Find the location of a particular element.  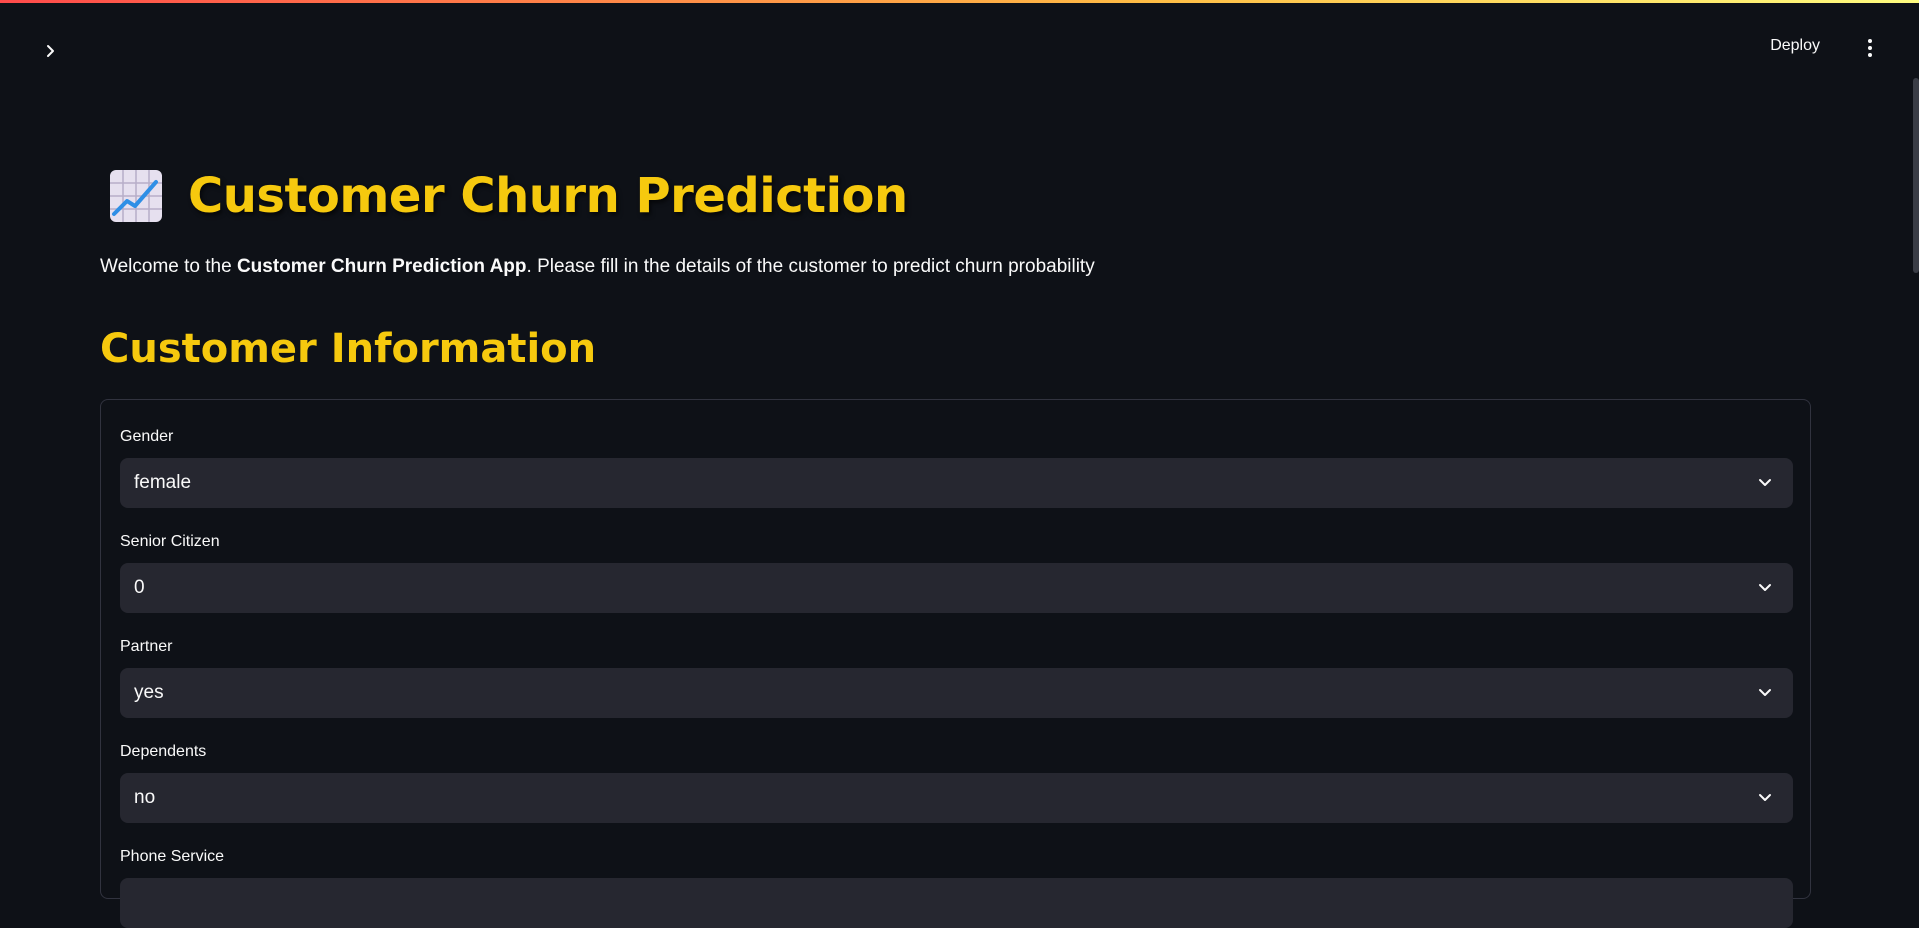

field-label: Partner is located at coordinates (146, 646).